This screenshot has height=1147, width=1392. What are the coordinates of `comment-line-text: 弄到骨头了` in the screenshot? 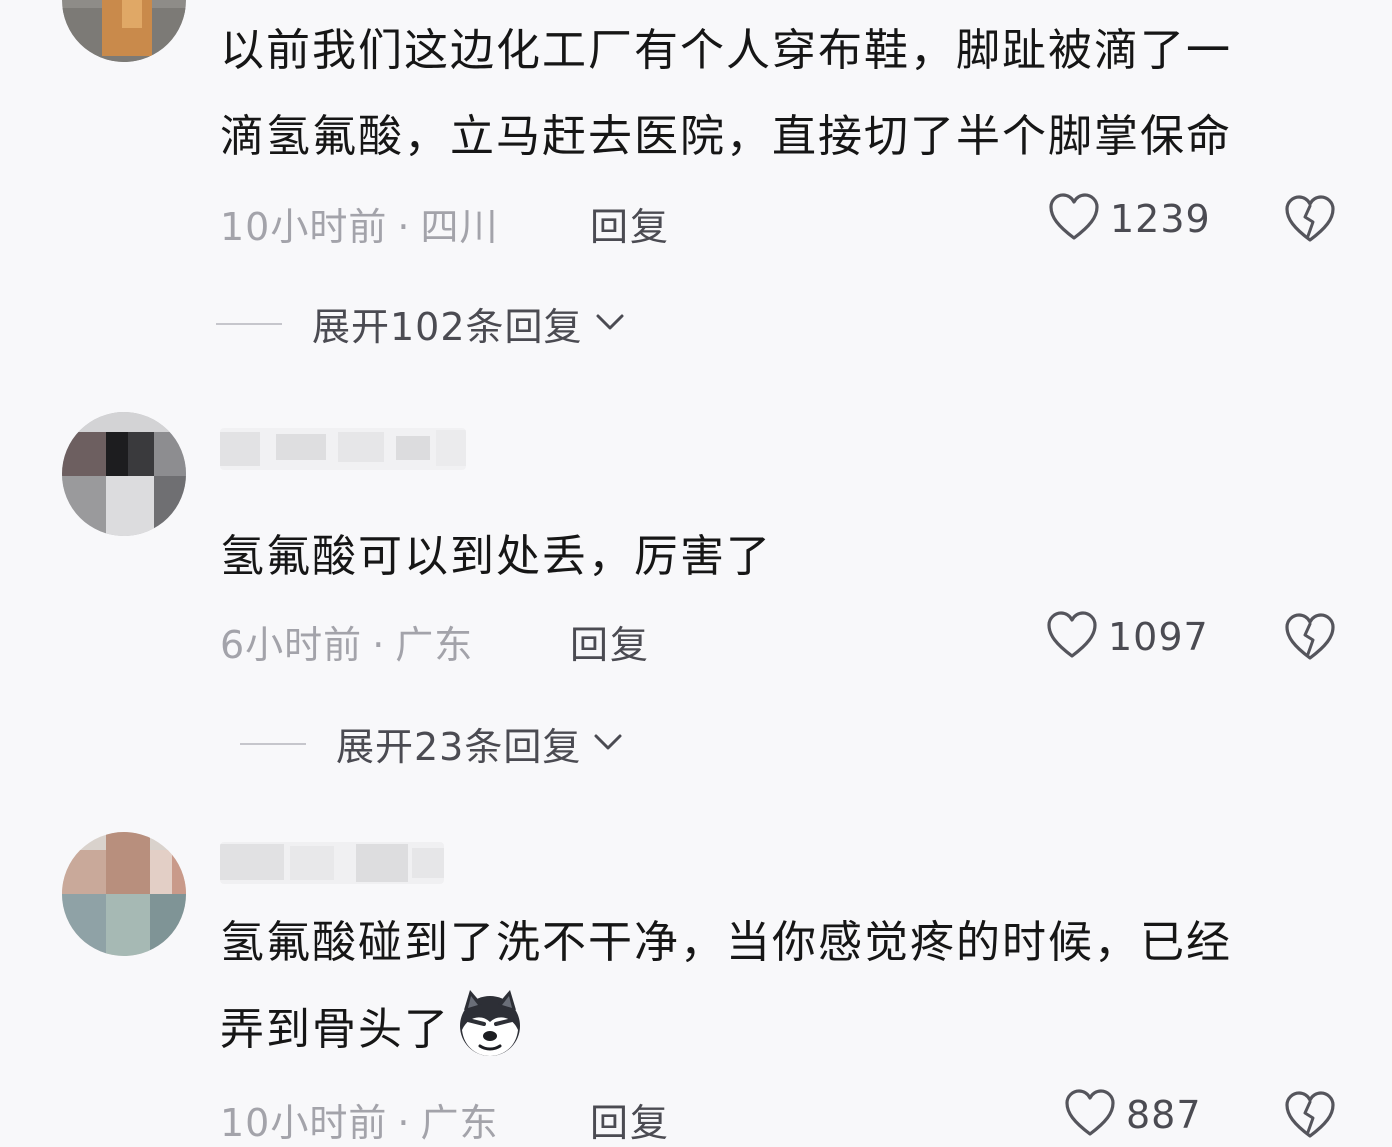 It's located at (335, 1029).